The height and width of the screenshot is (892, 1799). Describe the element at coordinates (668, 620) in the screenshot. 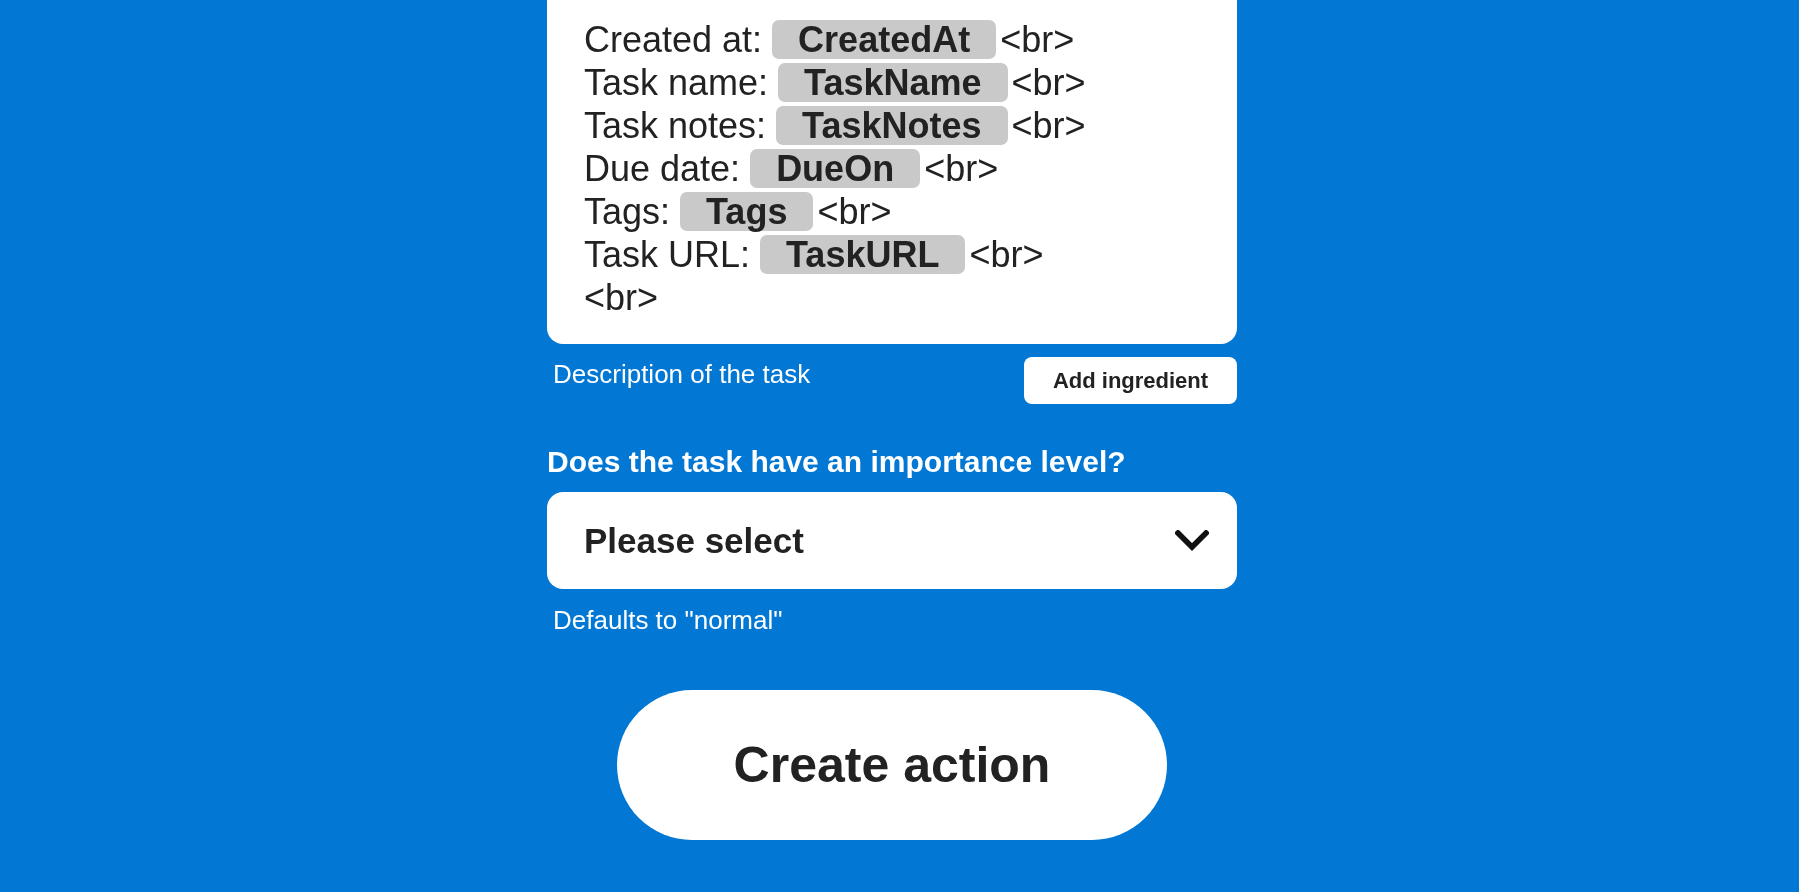

I see `field-hint: Defaults to "normal"` at that location.